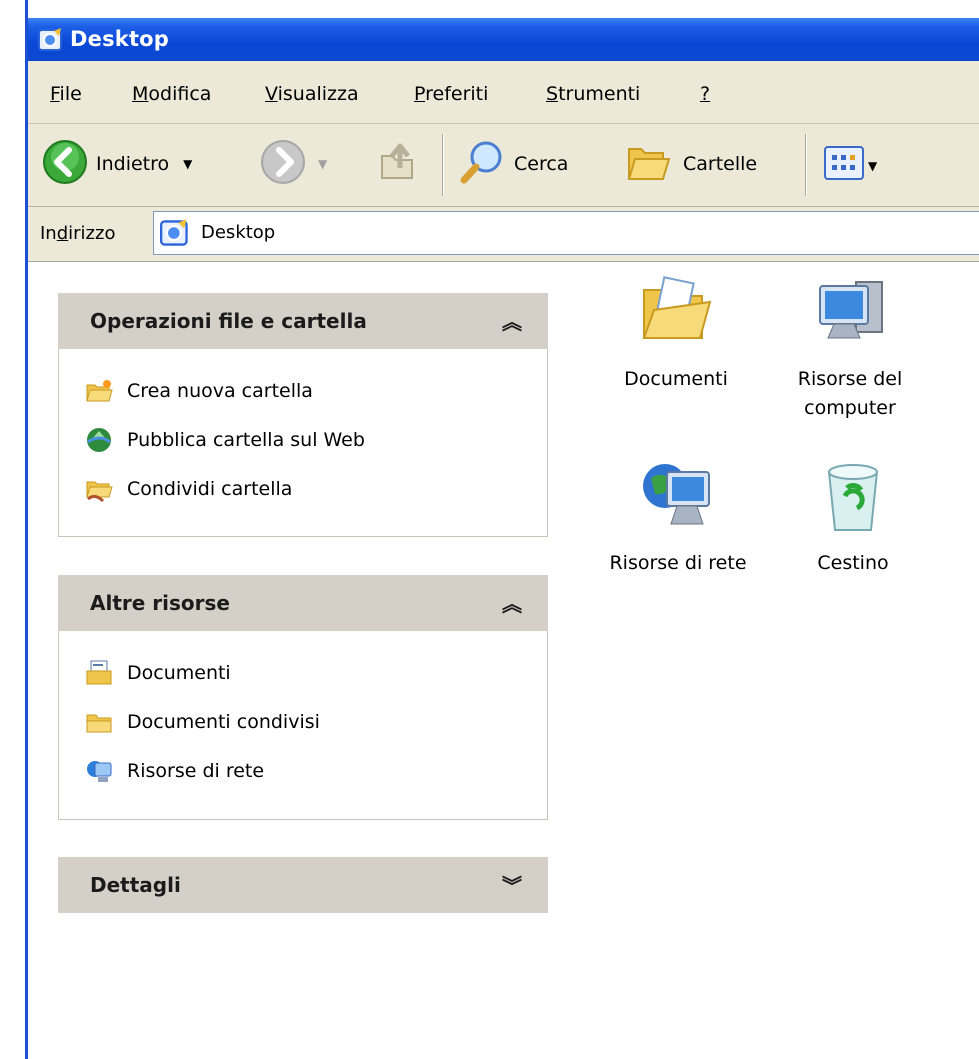 This screenshot has width=979, height=1059. Describe the element at coordinates (482, 164) in the screenshot. I see `search-icon` at that location.